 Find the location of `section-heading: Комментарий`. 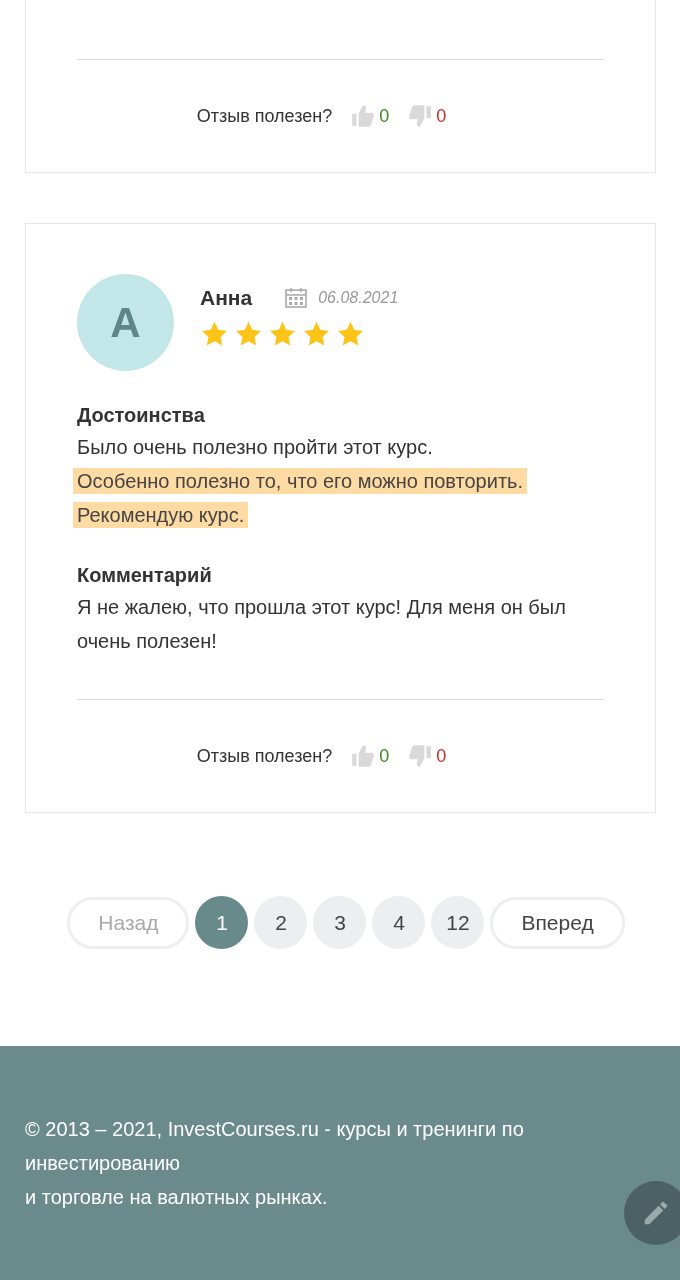

section-heading: Комментарий is located at coordinates (145, 575).